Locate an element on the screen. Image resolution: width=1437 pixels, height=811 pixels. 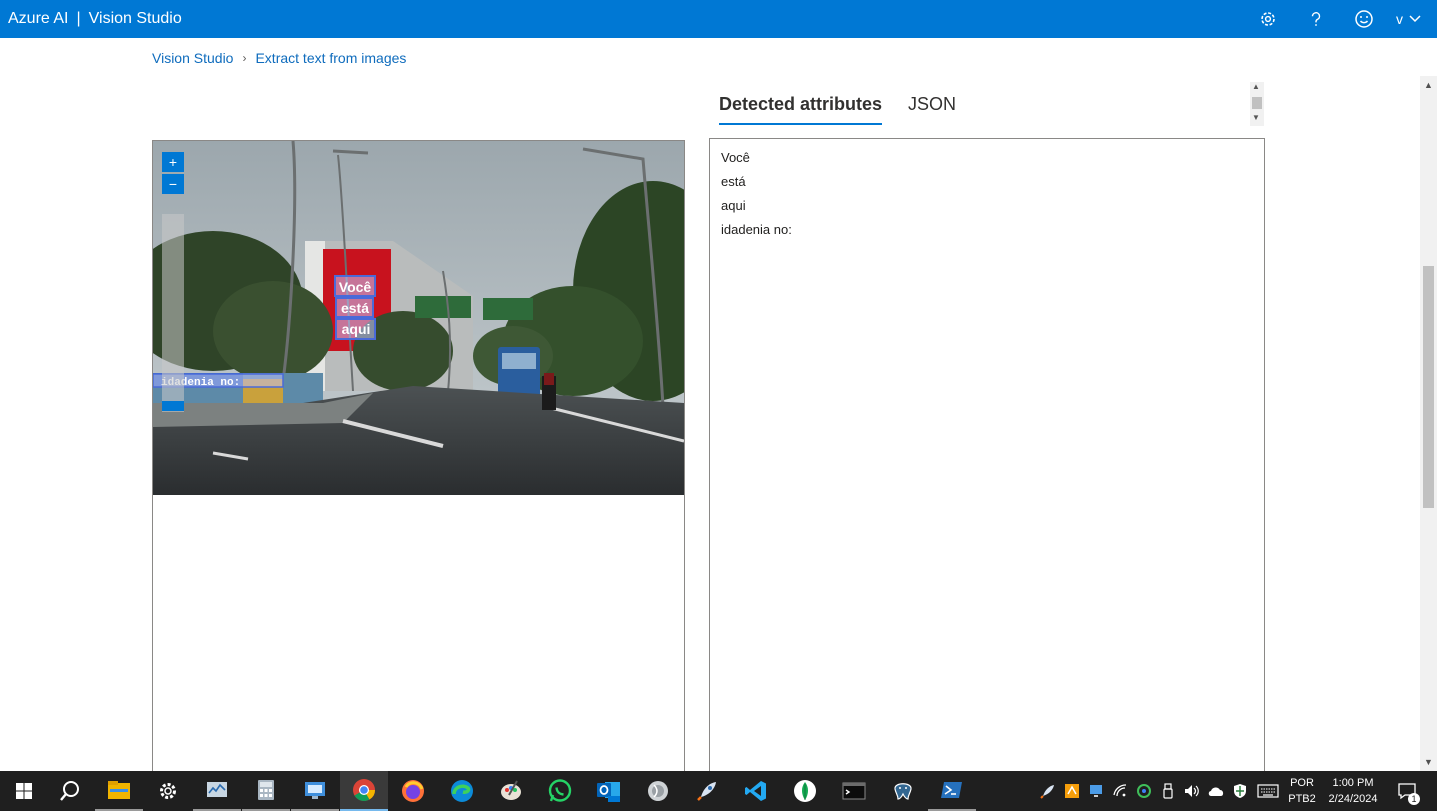
input-language: POR PTB2 is located at coordinates (1302, 791).